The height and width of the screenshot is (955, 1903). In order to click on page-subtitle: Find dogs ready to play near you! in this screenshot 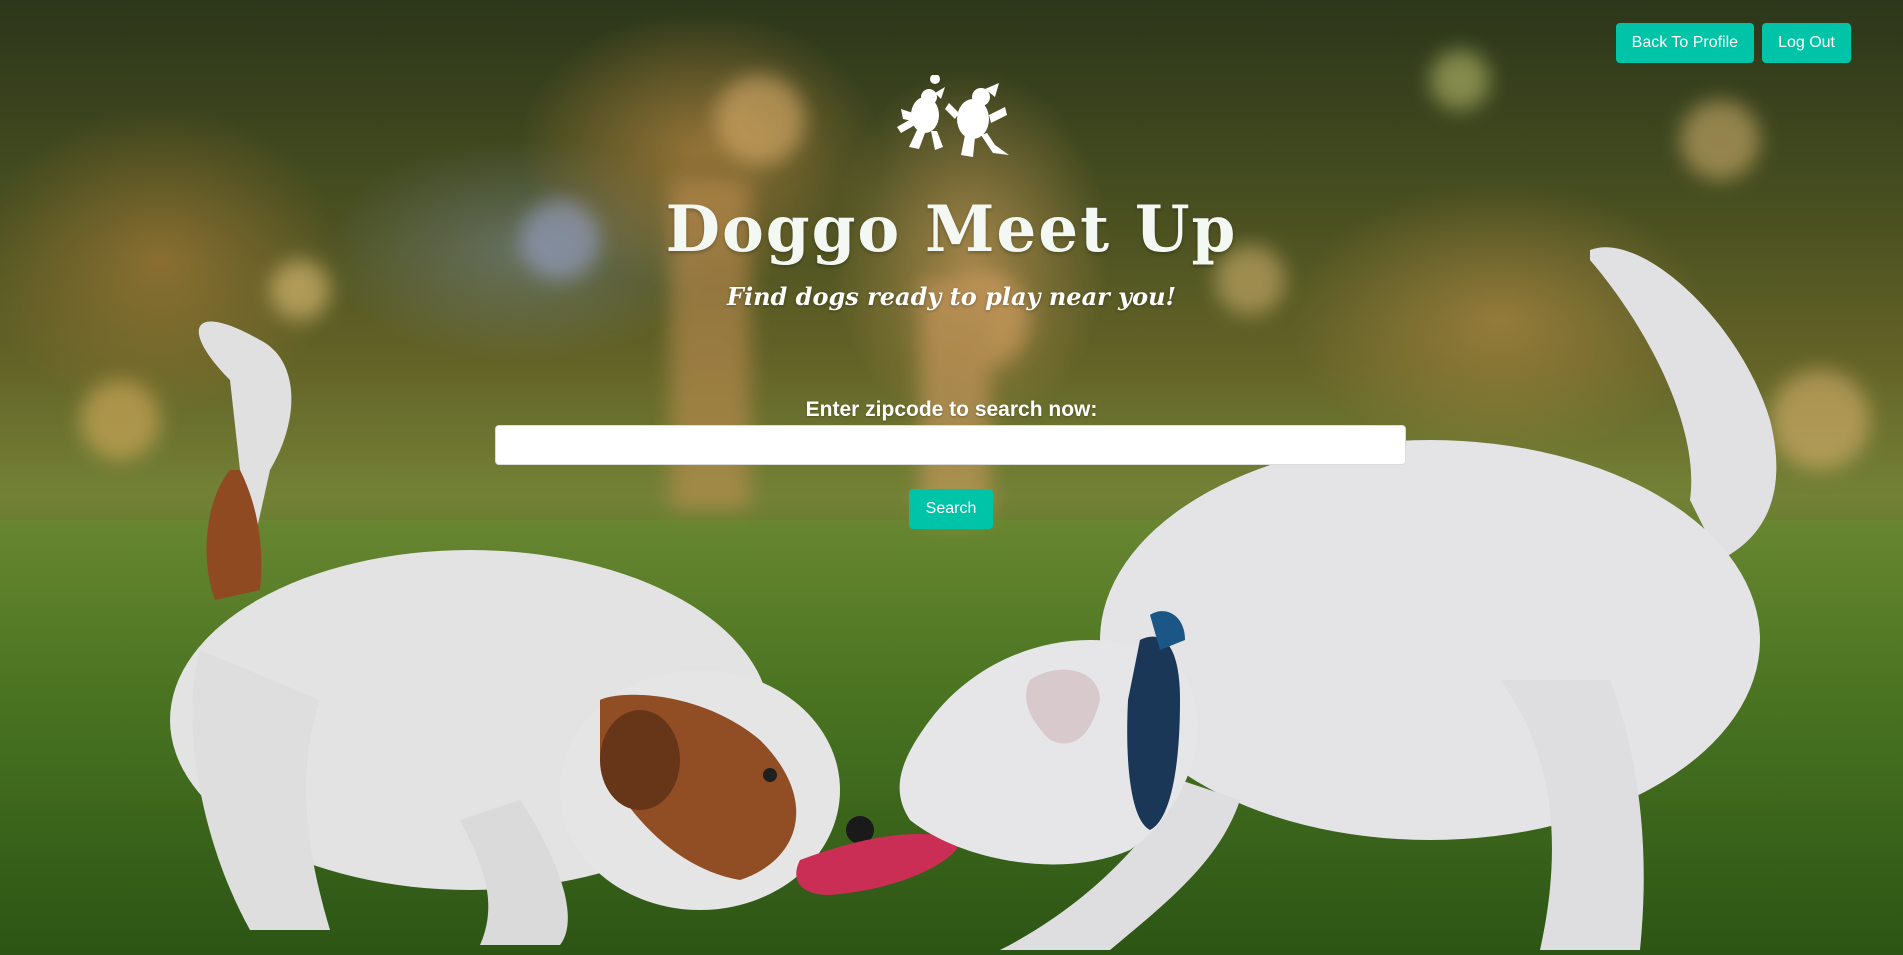, I will do `click(951, 296)`.